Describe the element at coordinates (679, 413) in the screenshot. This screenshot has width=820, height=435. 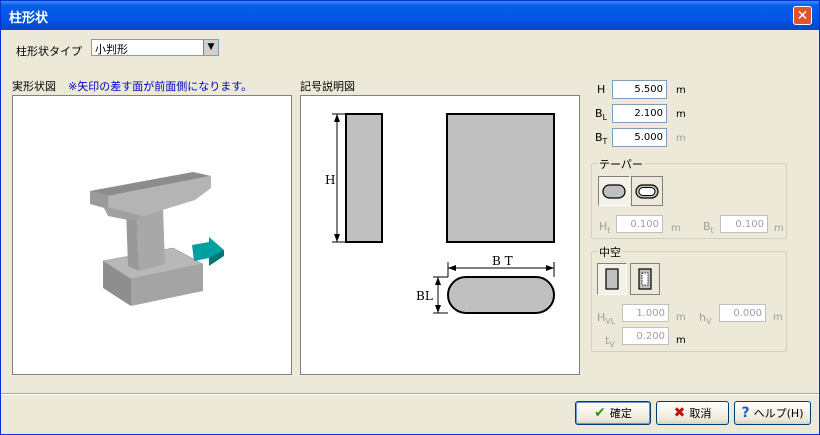
I see `cross-icon: ✖` at that location.